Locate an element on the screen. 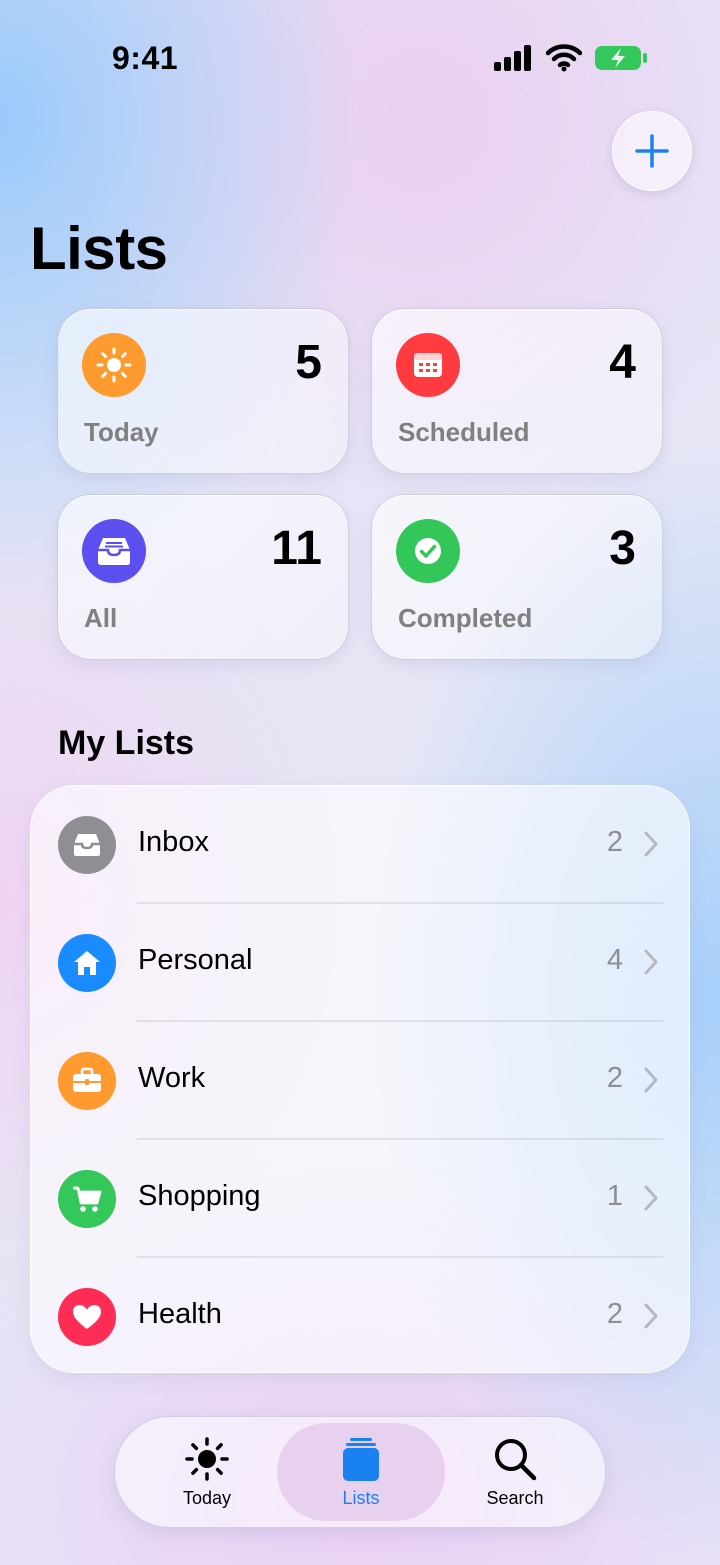  battery-charging-icon is located at coordinates (621, 58).